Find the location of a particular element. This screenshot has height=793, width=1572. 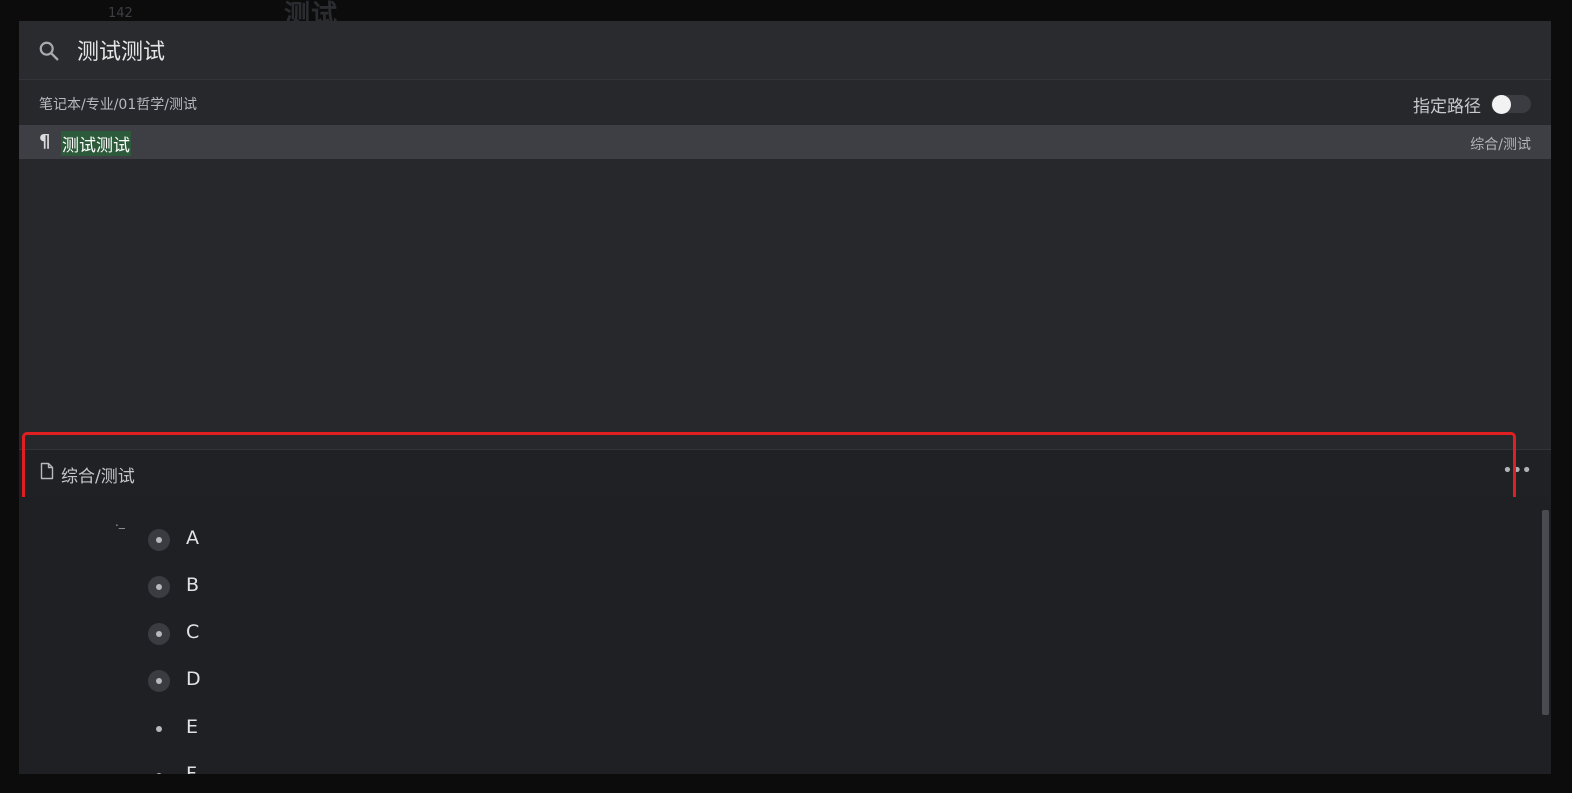

specify-path-label: 指定路径 is located at coordinates (1447, 107).